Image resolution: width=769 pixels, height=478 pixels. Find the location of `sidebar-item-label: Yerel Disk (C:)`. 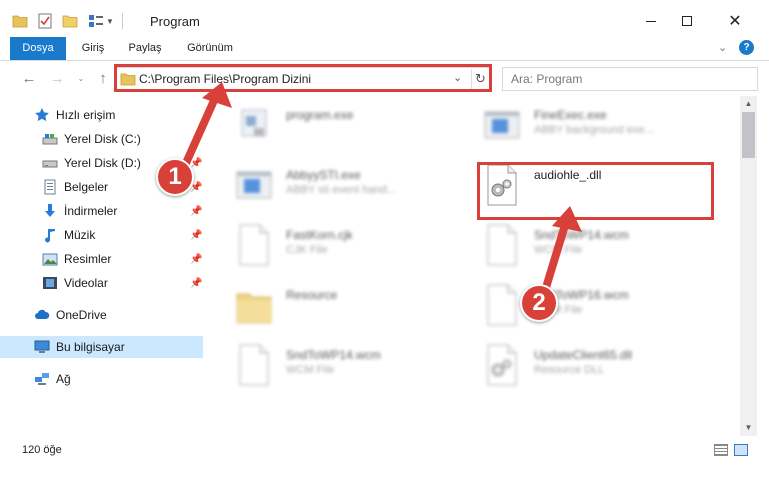

sidebar-item-label: Yerel Disk (C:) is located at coordinates (102, 139).